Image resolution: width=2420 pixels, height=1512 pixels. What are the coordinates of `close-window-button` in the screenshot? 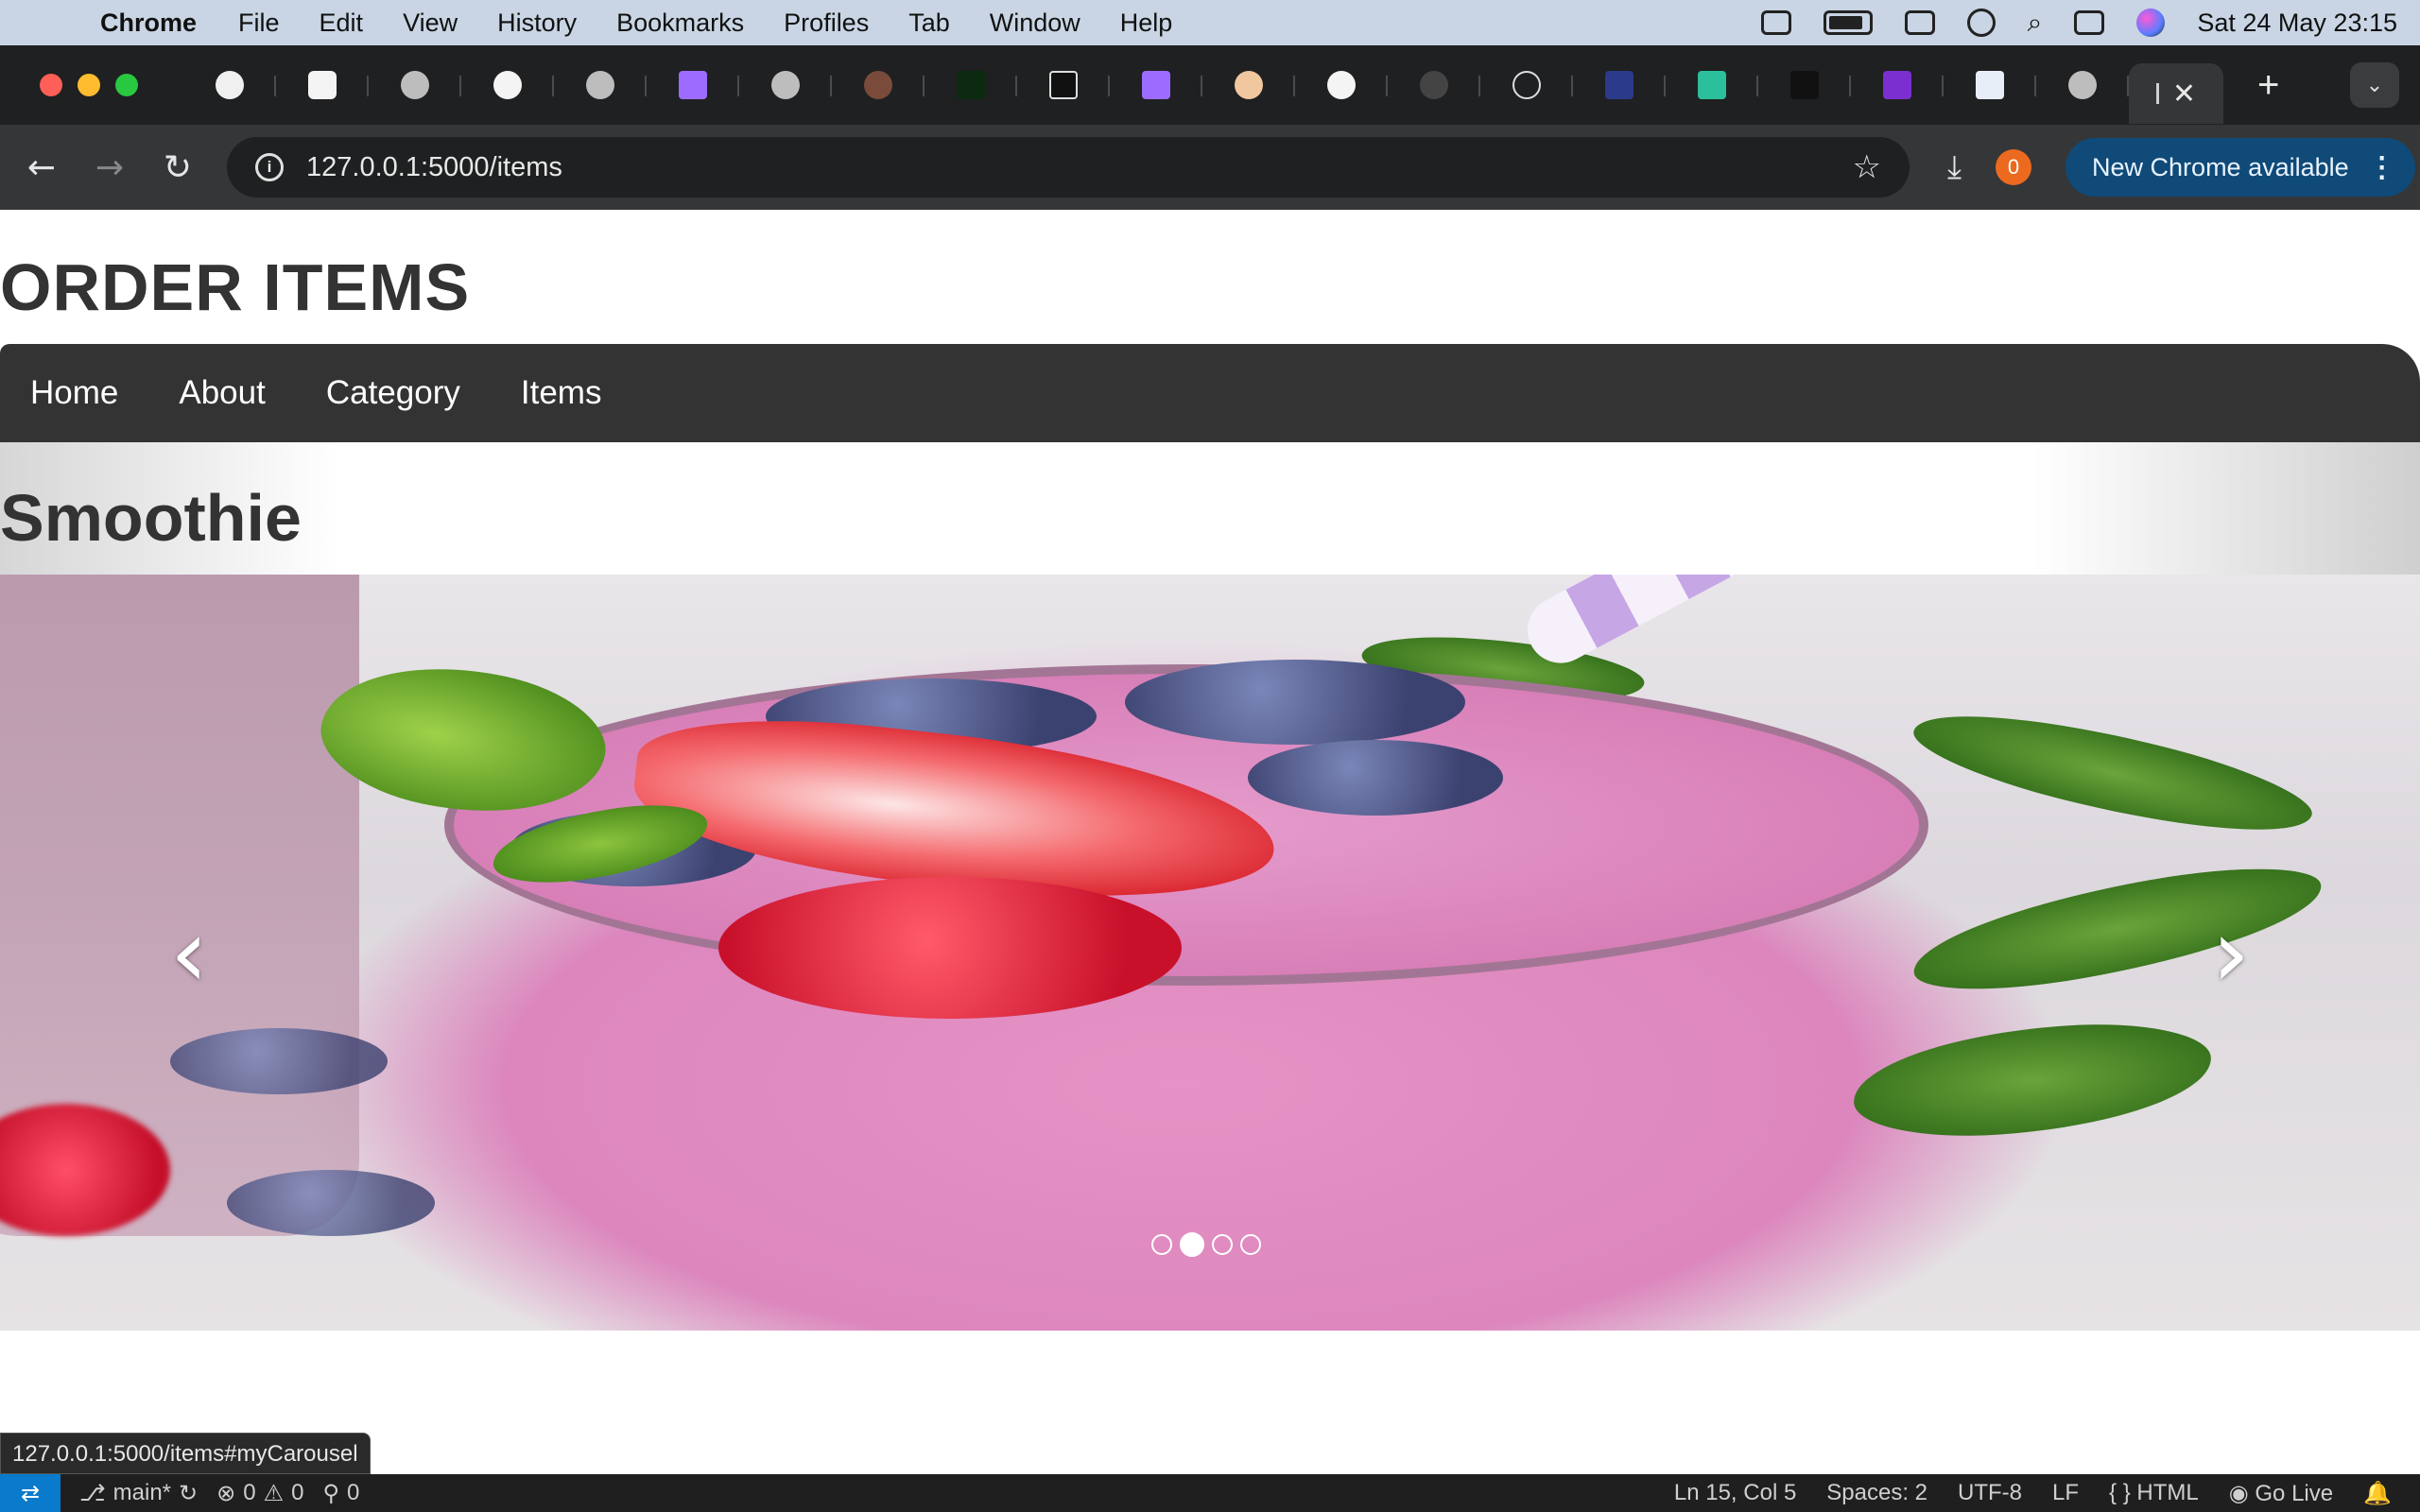 It's located at (51, 85).